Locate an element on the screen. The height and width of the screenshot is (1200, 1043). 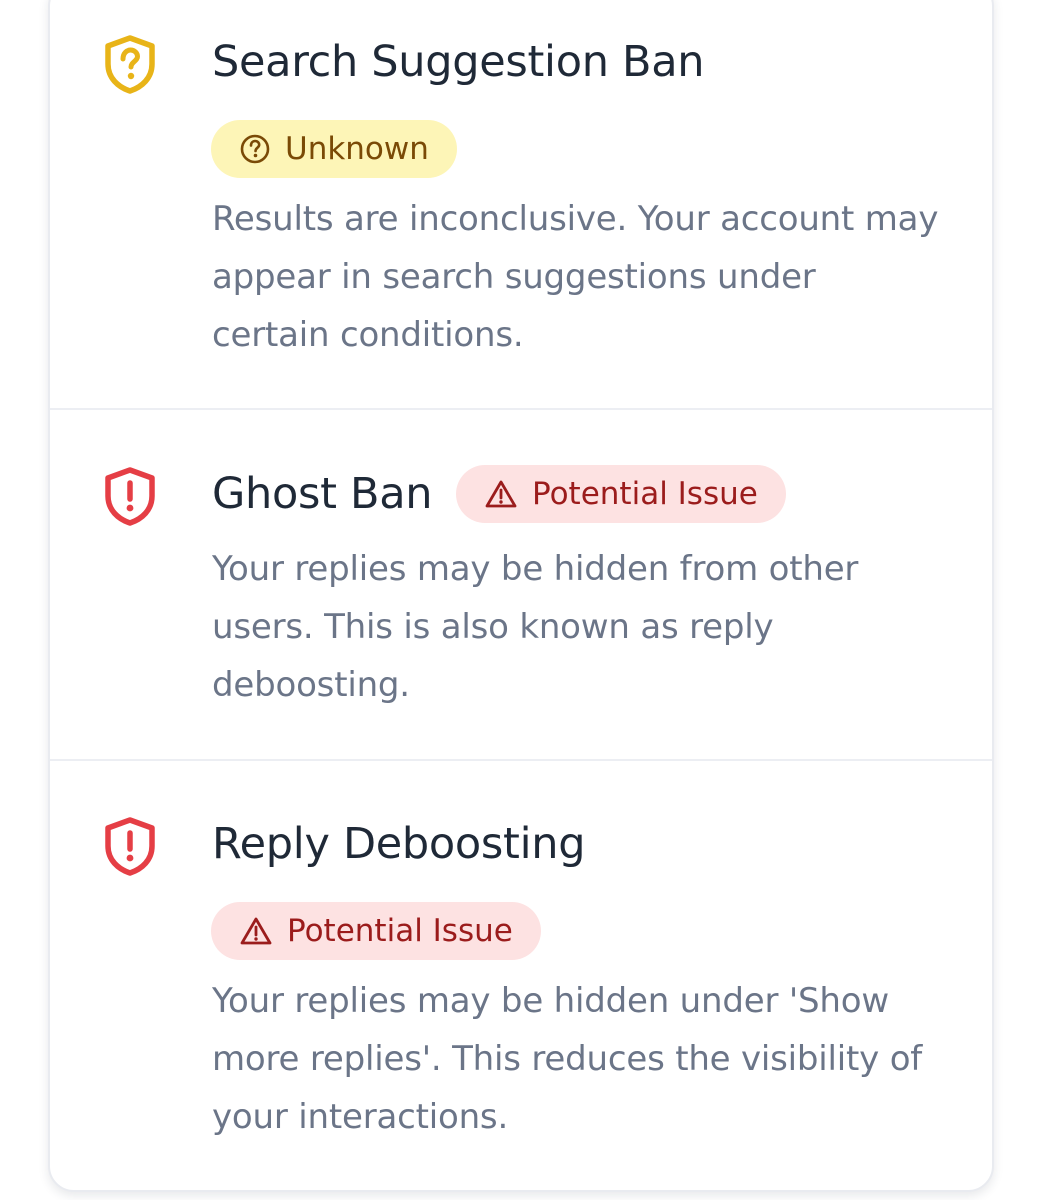
item-title: Ghost Ban is located at coordinates (322, 494).